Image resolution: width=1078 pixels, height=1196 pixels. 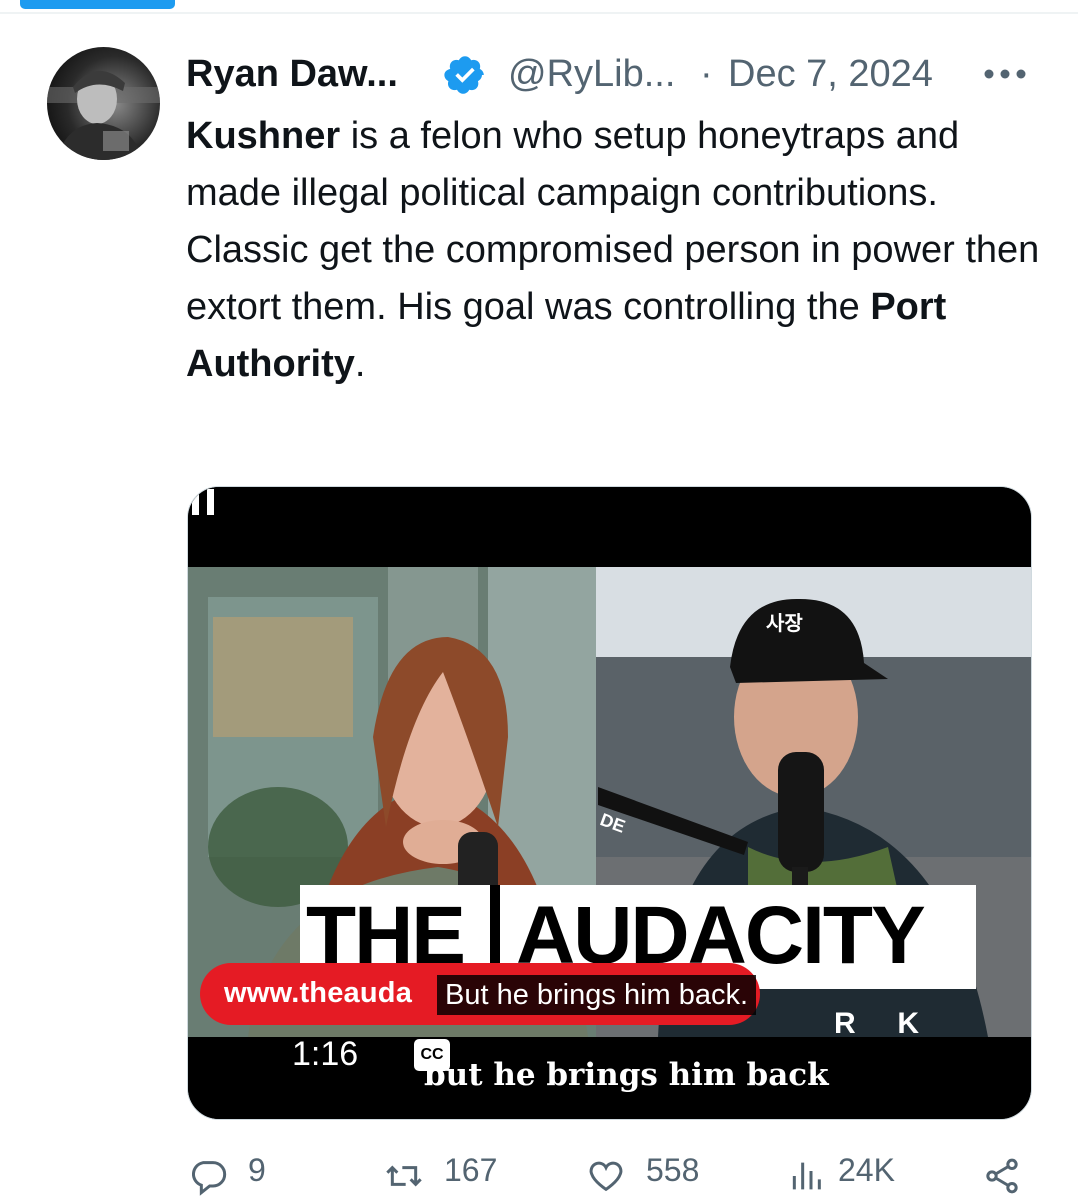 I want to click on tweet-text-run: ., so click(x=360, y=364).